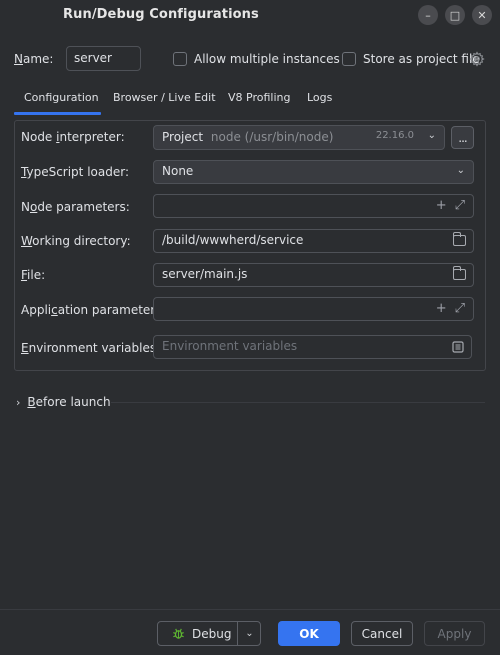 The width and height of the screenshot is (500, 655). What do you see at coordinates (312, 347) in the screenshot?
I see `environment-variables-input: Environment variables` at bounding box center [312, 347].